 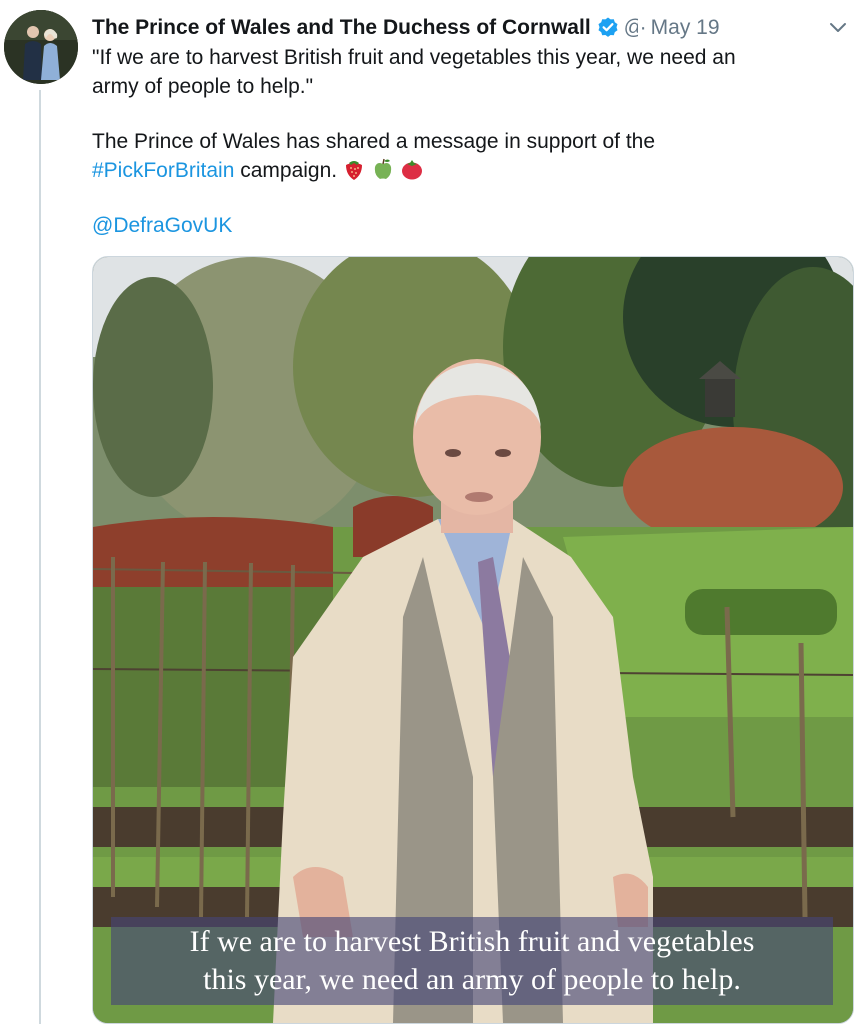 What do you see at coordinates (472, 225) in the screenshot?
I see `tweet-text-mention-line: @DefraGovUK` at bounding box center [472, 225].